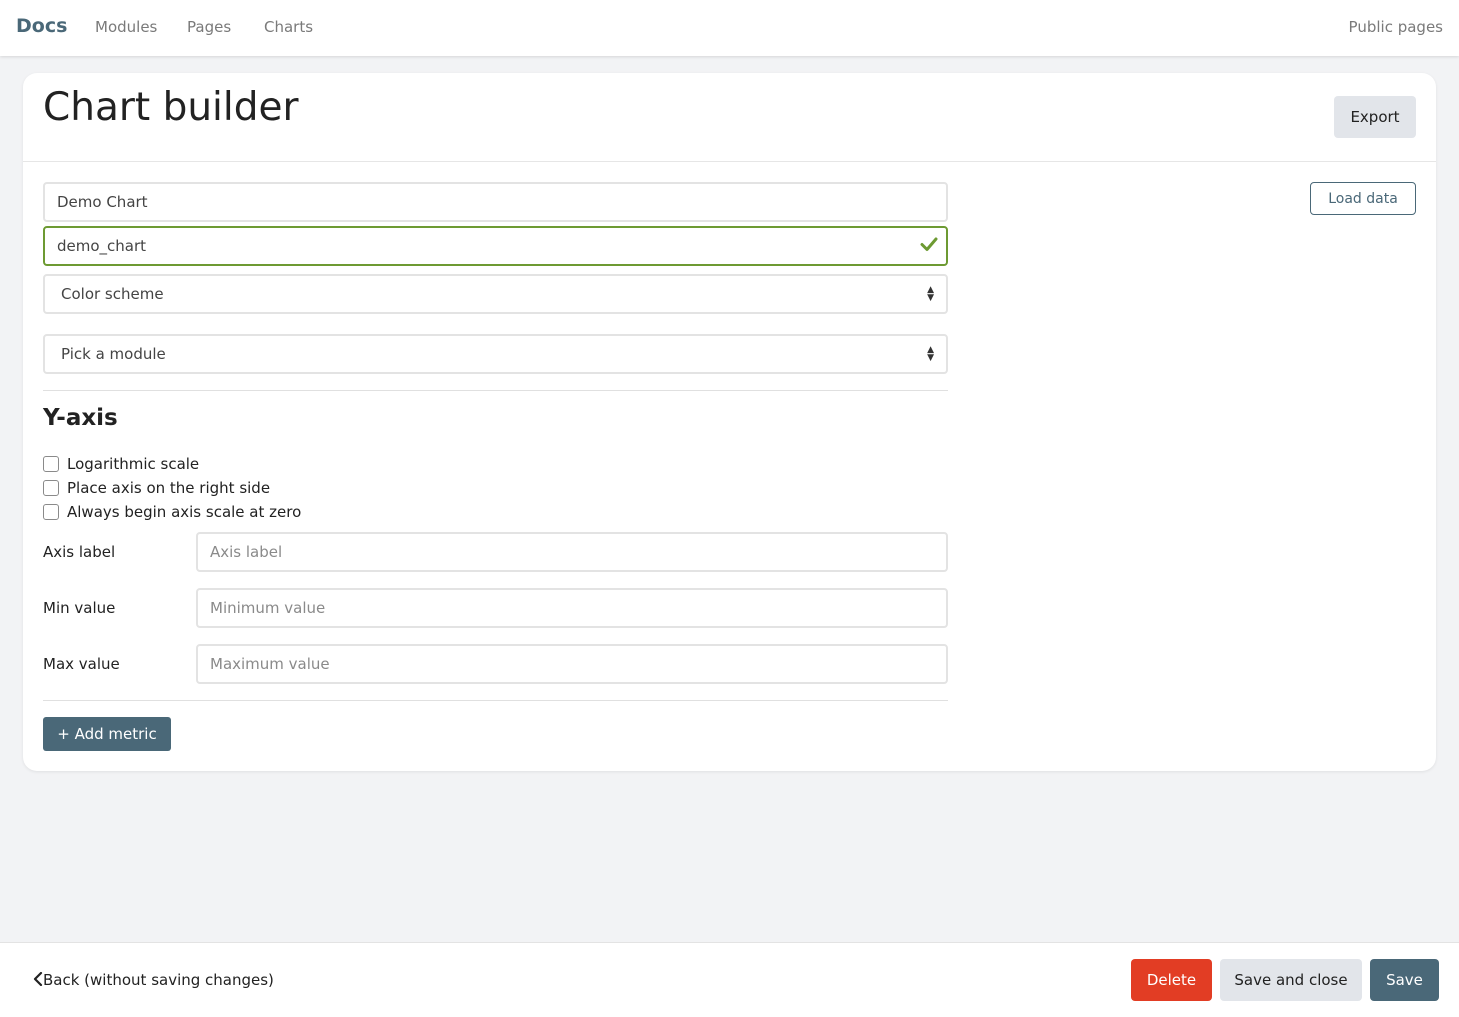 The image size is (1459, 1017). I want to click on load-data-button: Load data, so click(1363, 198).